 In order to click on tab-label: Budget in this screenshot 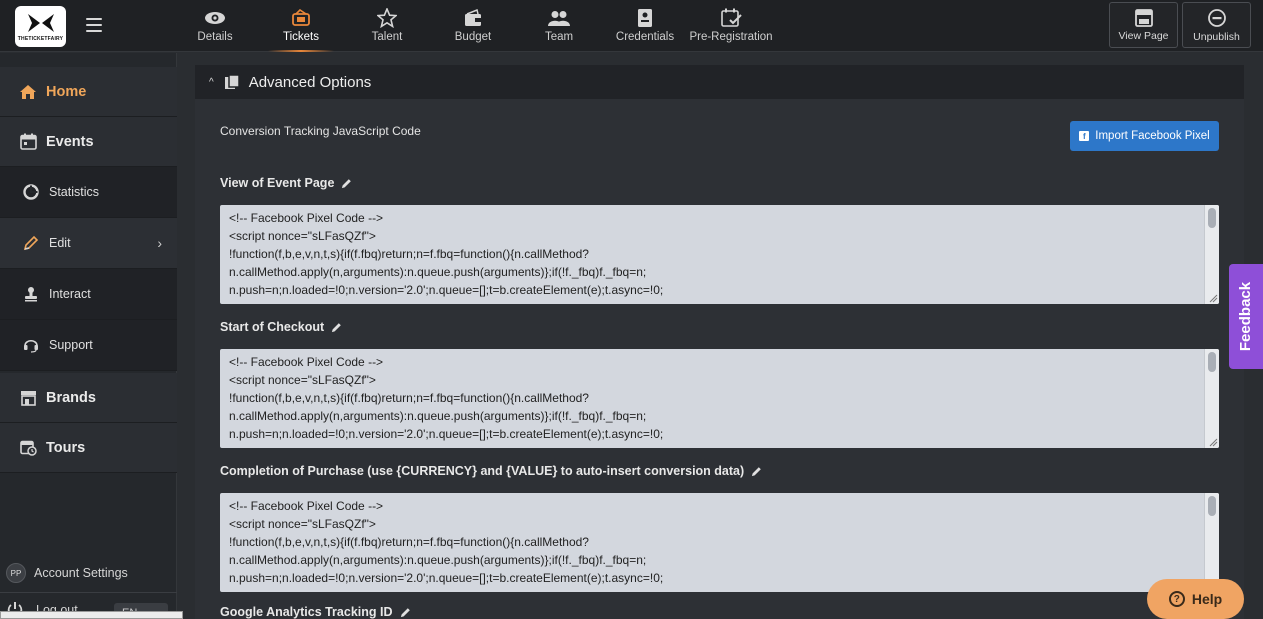, I will do `click(473, 37)`.